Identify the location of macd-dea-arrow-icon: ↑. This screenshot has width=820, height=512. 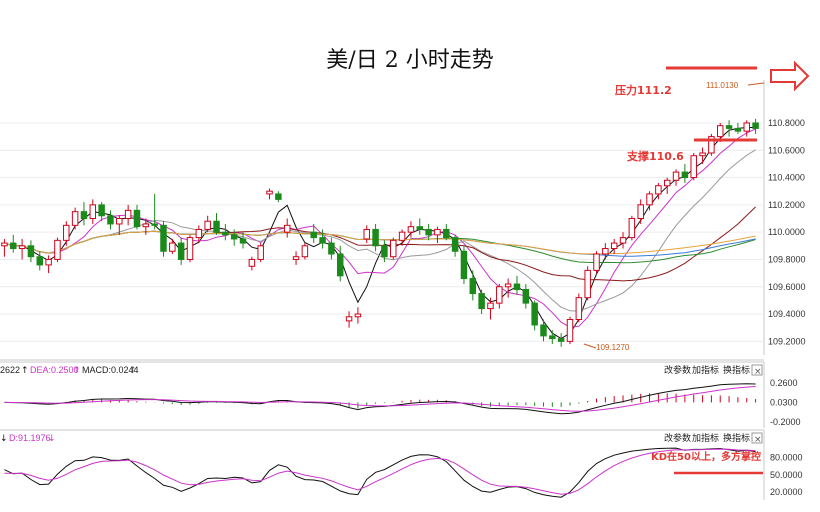
(77, 371).